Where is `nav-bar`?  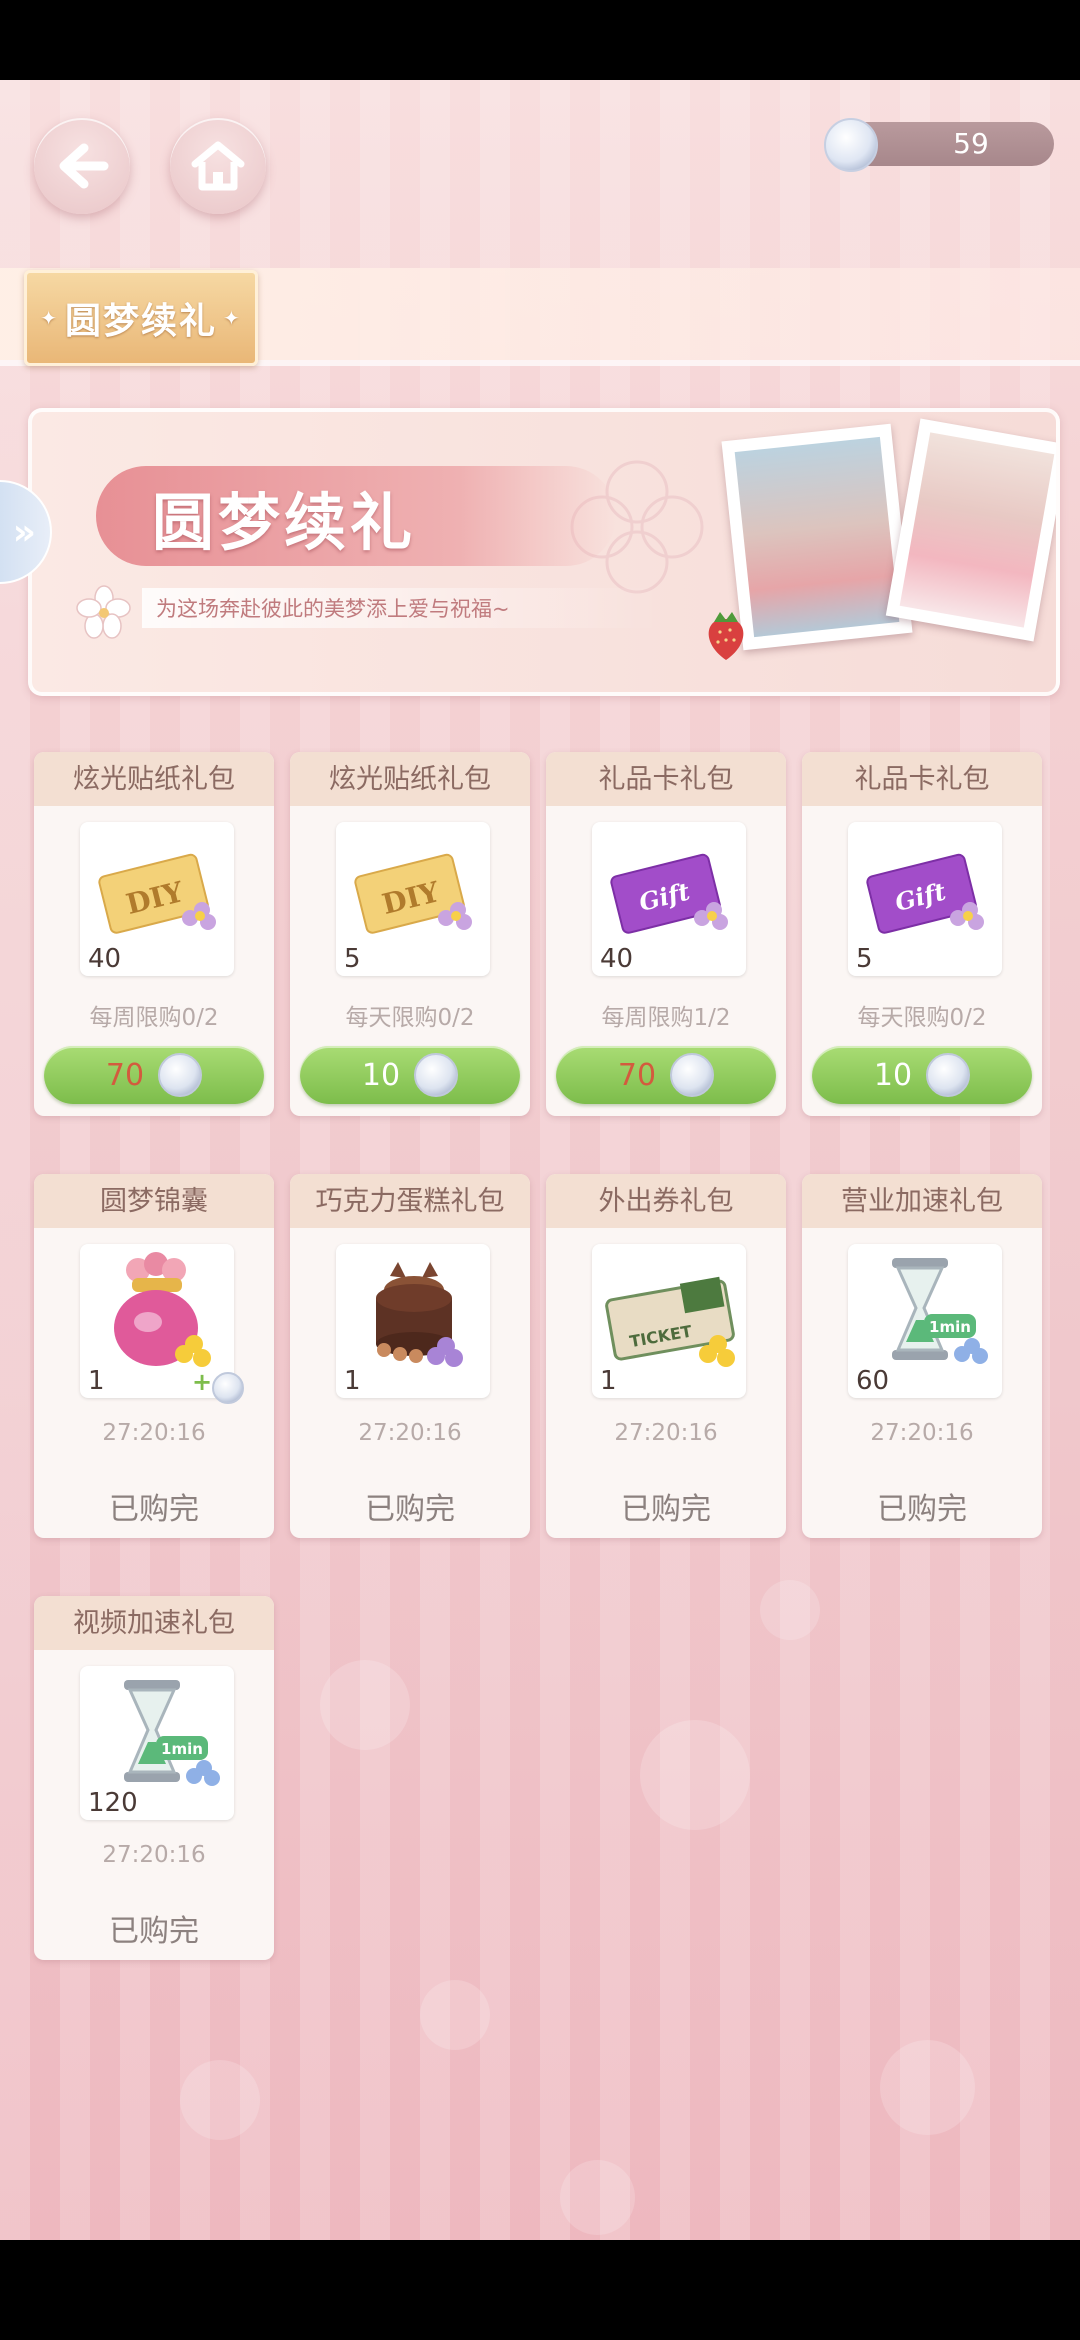
nav-bar is located at coordinates (540, 2290).